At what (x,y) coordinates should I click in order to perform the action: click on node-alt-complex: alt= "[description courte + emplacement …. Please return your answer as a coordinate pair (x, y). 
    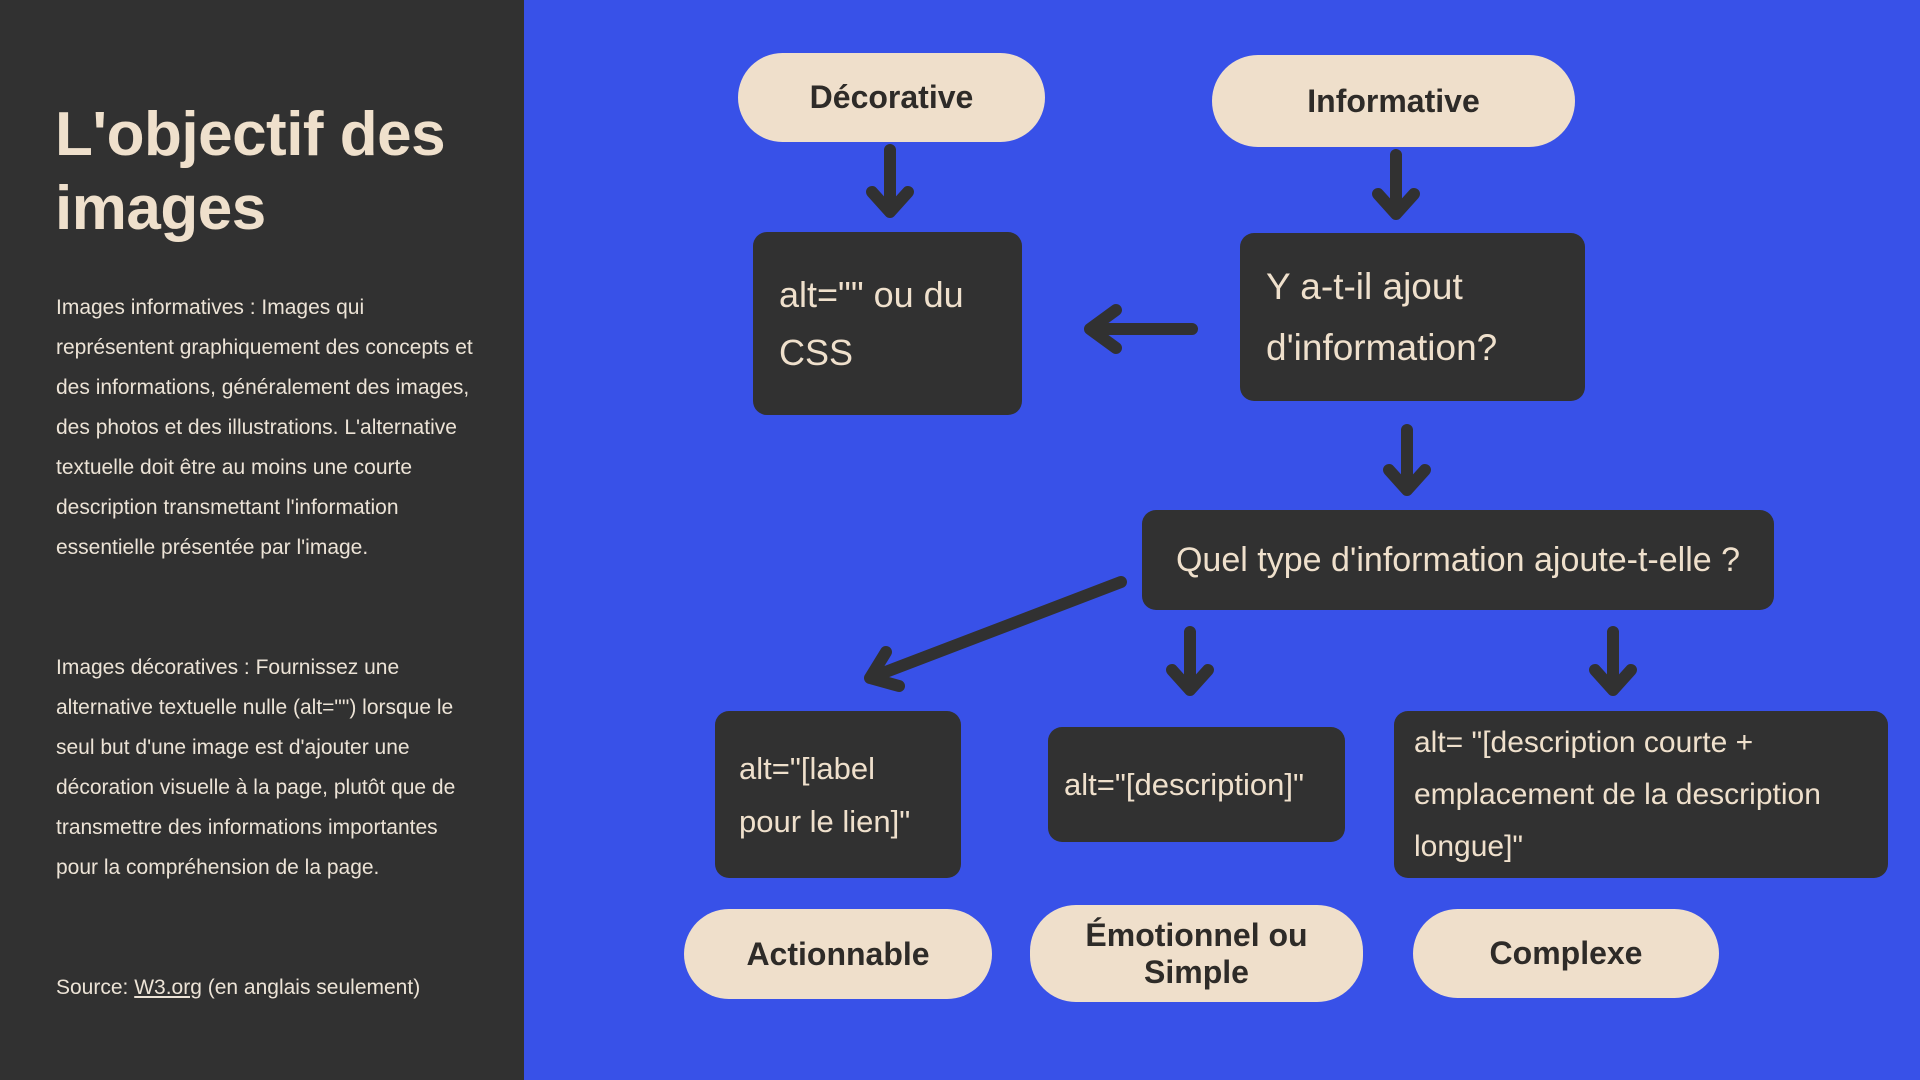
    Looking at the image, I should click on (1641, 794).